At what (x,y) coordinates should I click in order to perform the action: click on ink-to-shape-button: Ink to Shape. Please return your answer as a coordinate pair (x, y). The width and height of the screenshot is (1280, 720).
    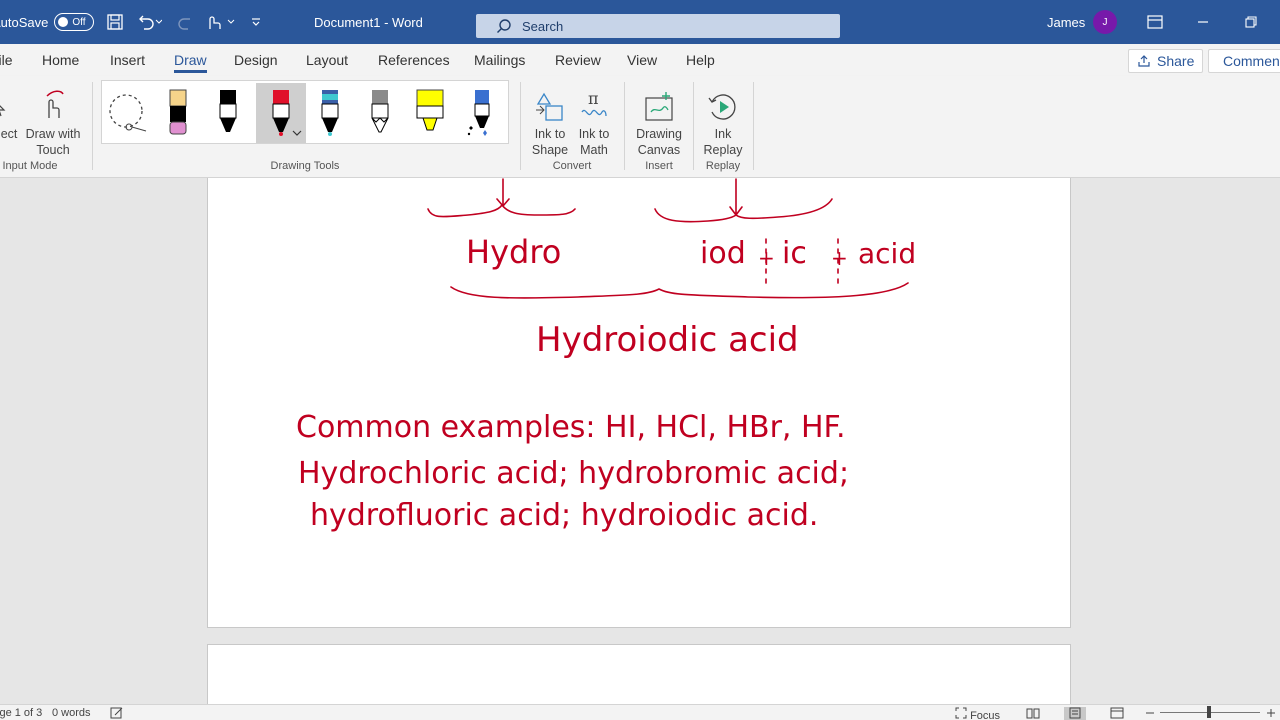
    Looking at the image, I should click on (550, 119).